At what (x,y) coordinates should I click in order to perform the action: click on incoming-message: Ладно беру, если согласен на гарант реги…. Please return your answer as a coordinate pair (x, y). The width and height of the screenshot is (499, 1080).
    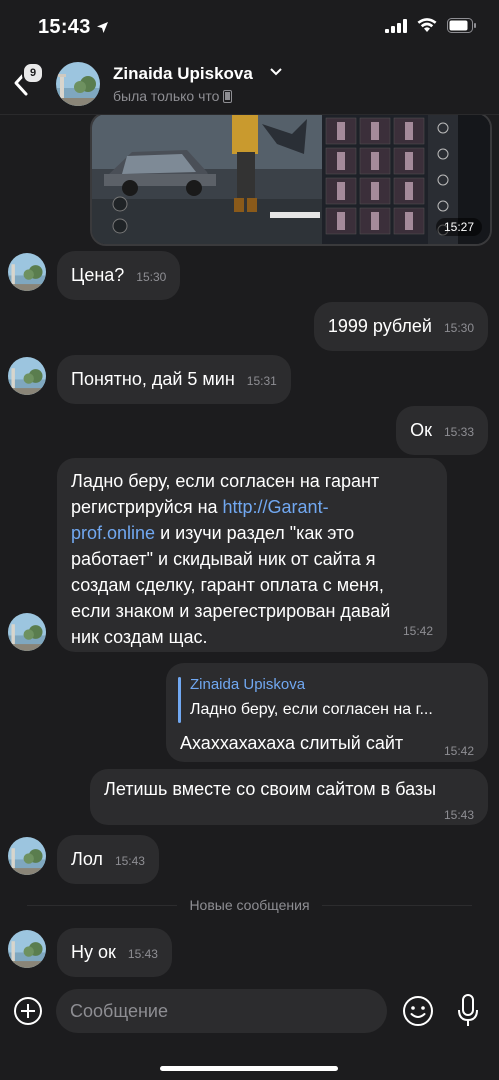
    Looking at the image, I should click on (252, 555).